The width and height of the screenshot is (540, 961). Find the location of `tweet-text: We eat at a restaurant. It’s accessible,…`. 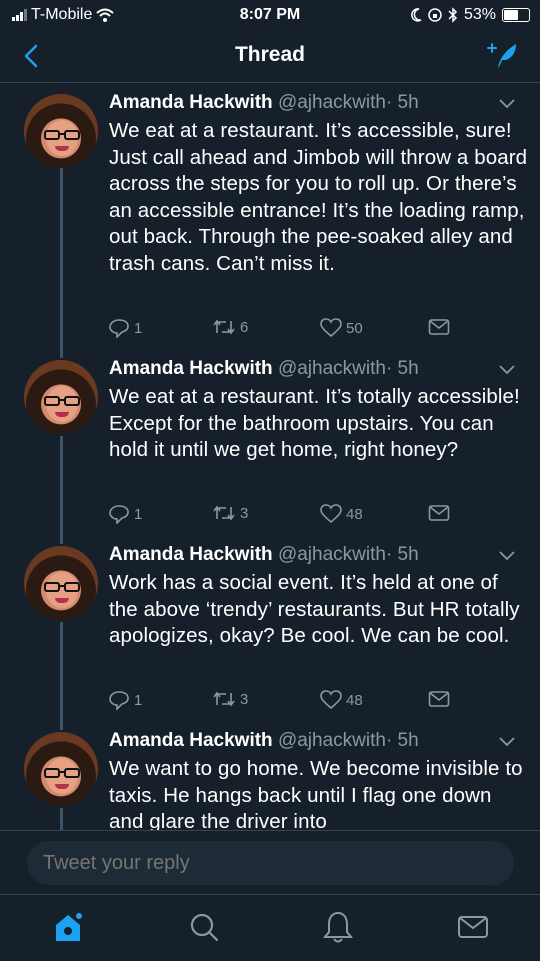

tweet-text: We eat at a restaurant. It’s accessible,… is located at coordinates (318, 197).